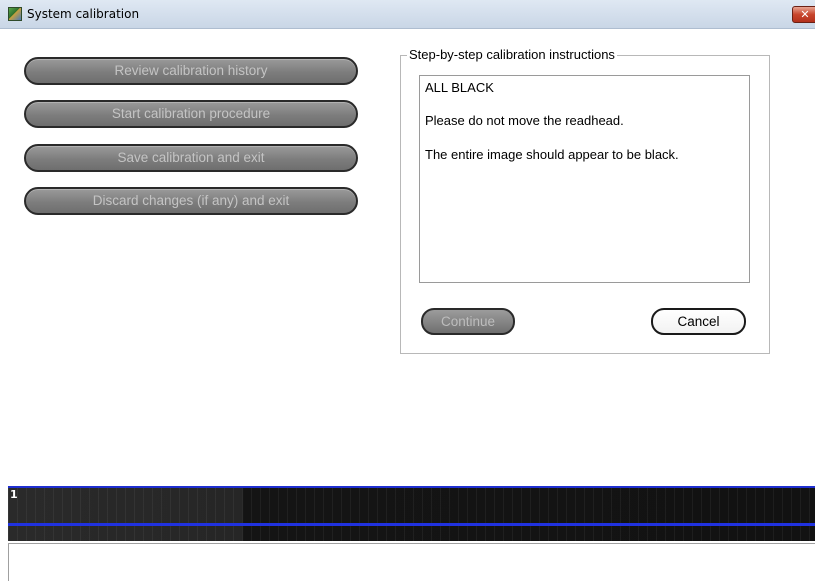  What do you see at coordinates (407, 14) in the screenshot?
I see `title-bar: System calibration ✕` at bounding box center [407, 14].